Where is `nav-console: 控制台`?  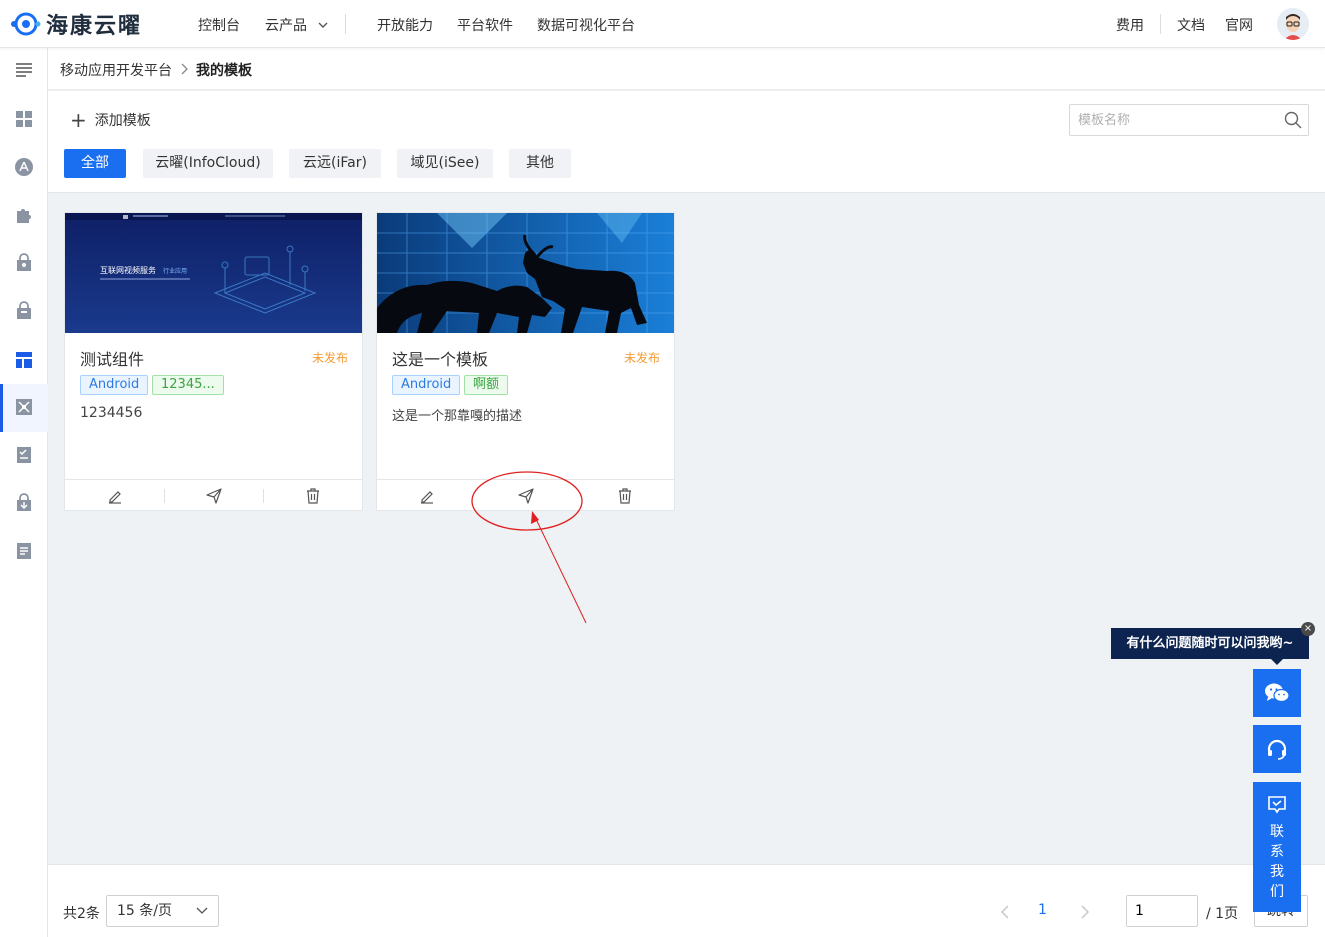
nav-console: 控制台 is located at coordinates (219, 25).